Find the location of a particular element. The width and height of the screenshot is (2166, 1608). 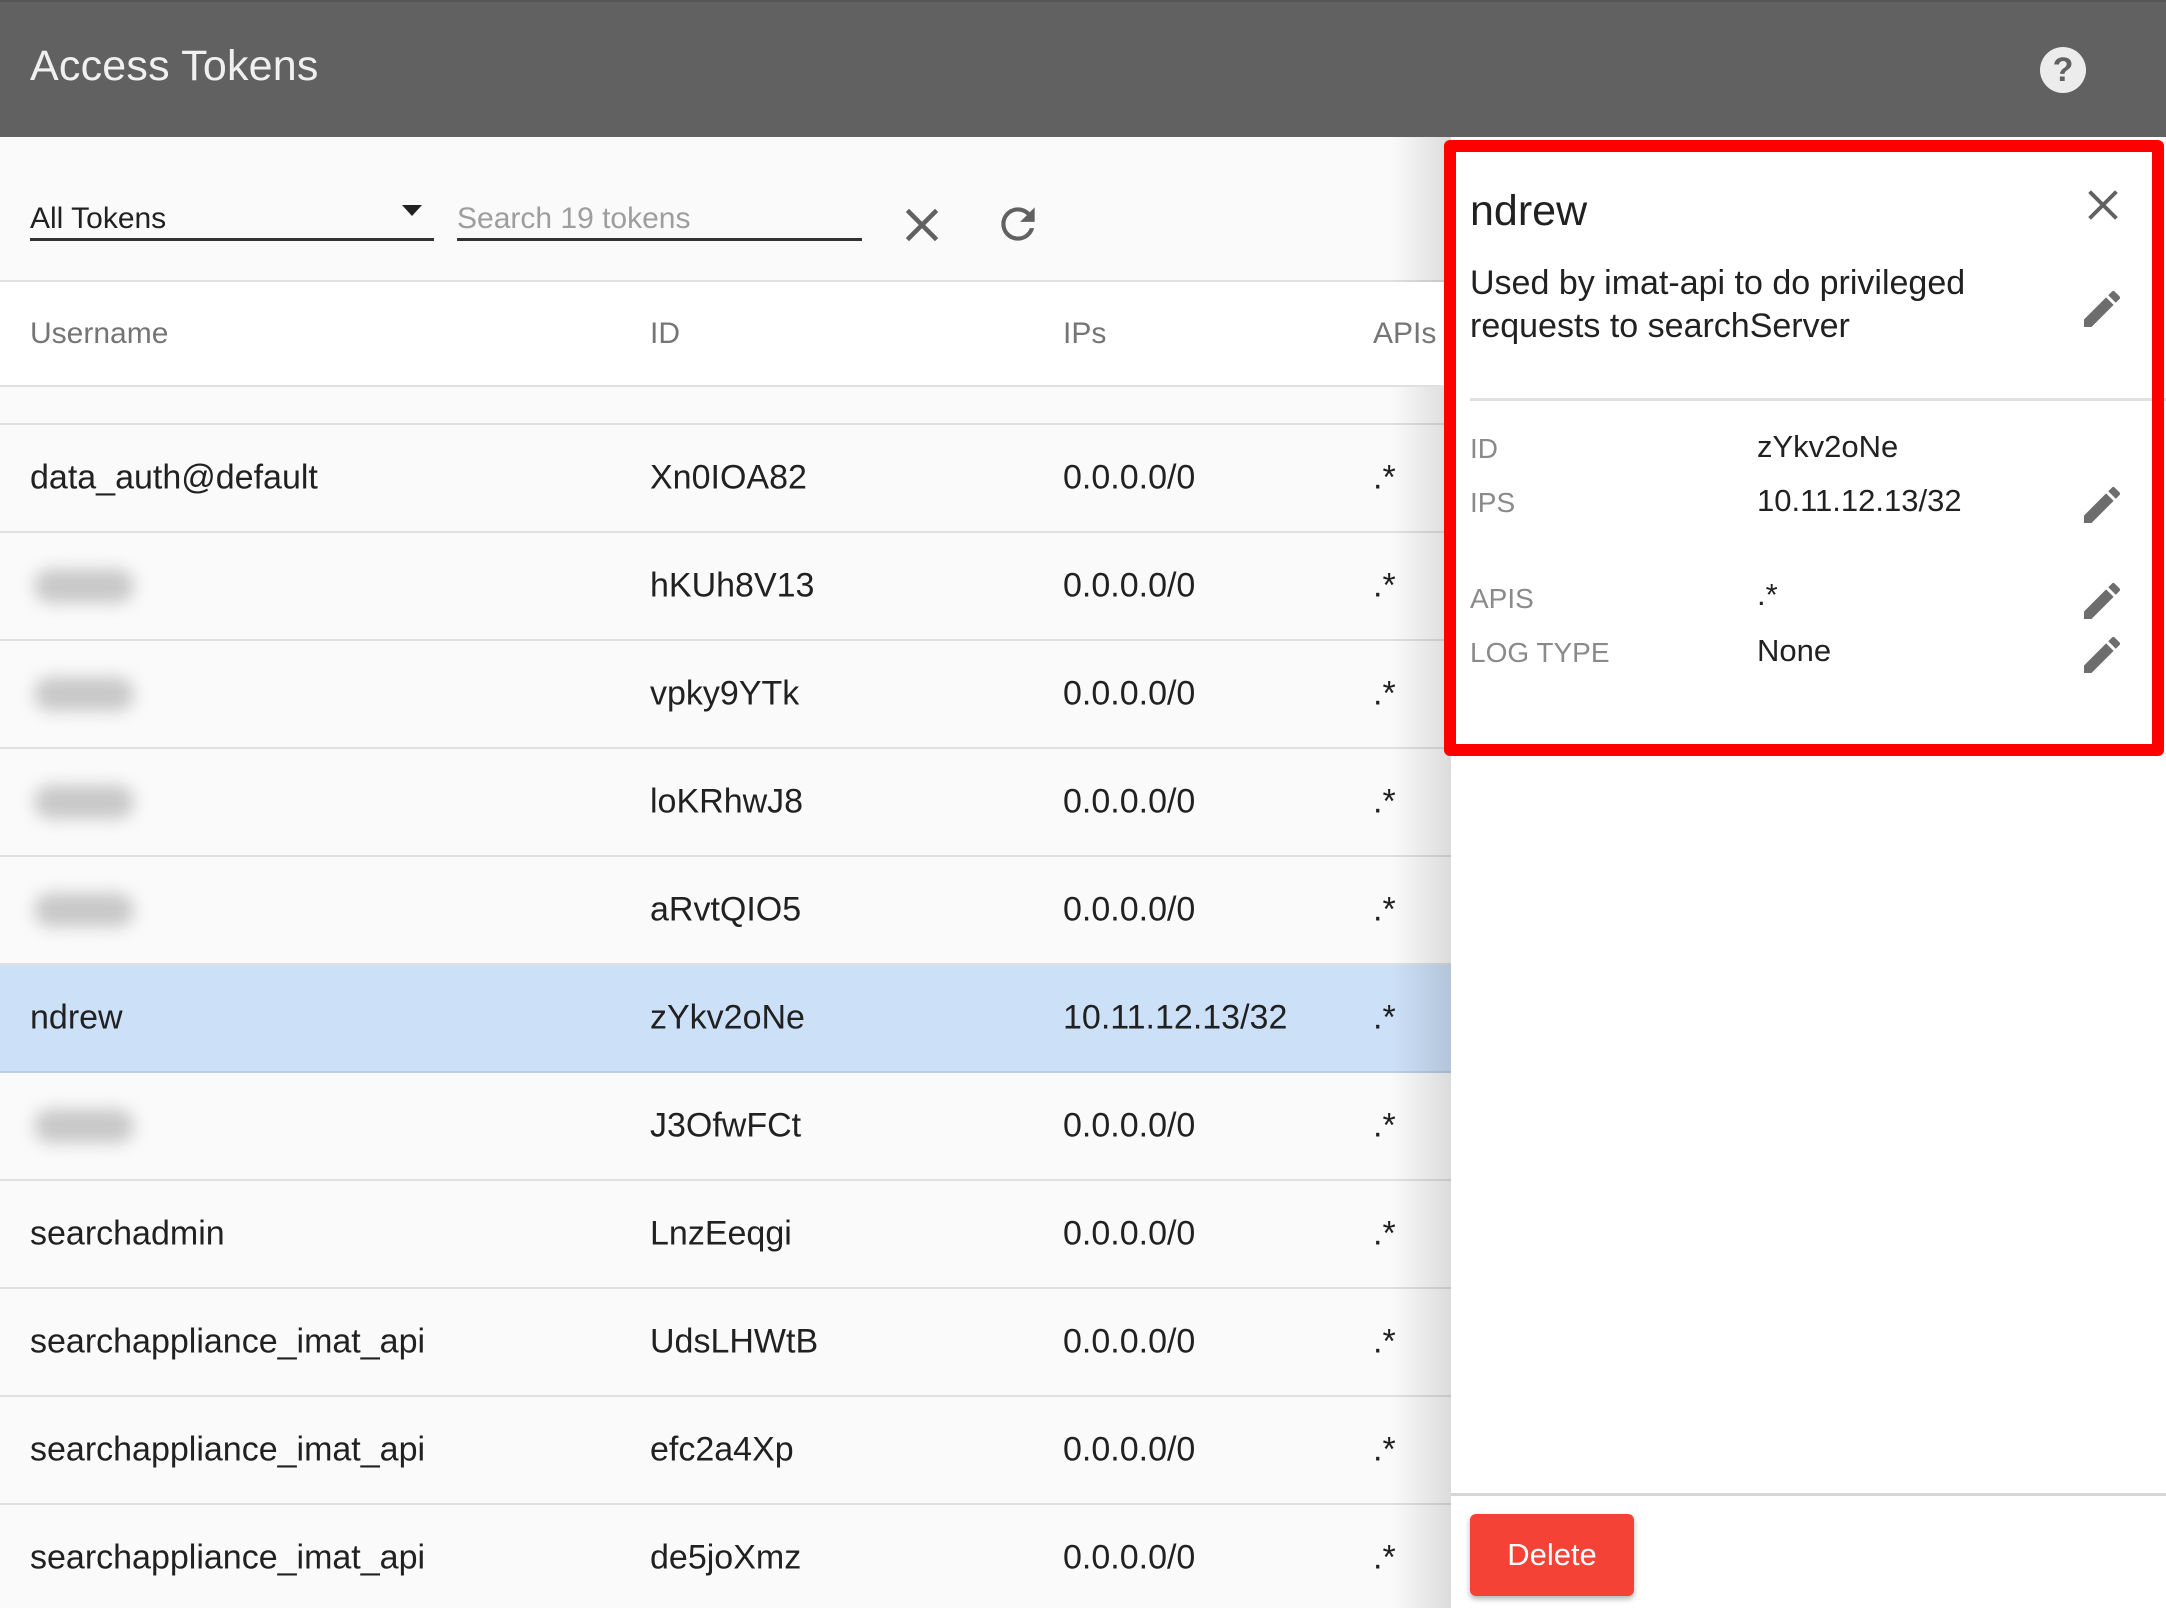

cell-id: zYkv2oNe is located at coordinates (727, 1017).